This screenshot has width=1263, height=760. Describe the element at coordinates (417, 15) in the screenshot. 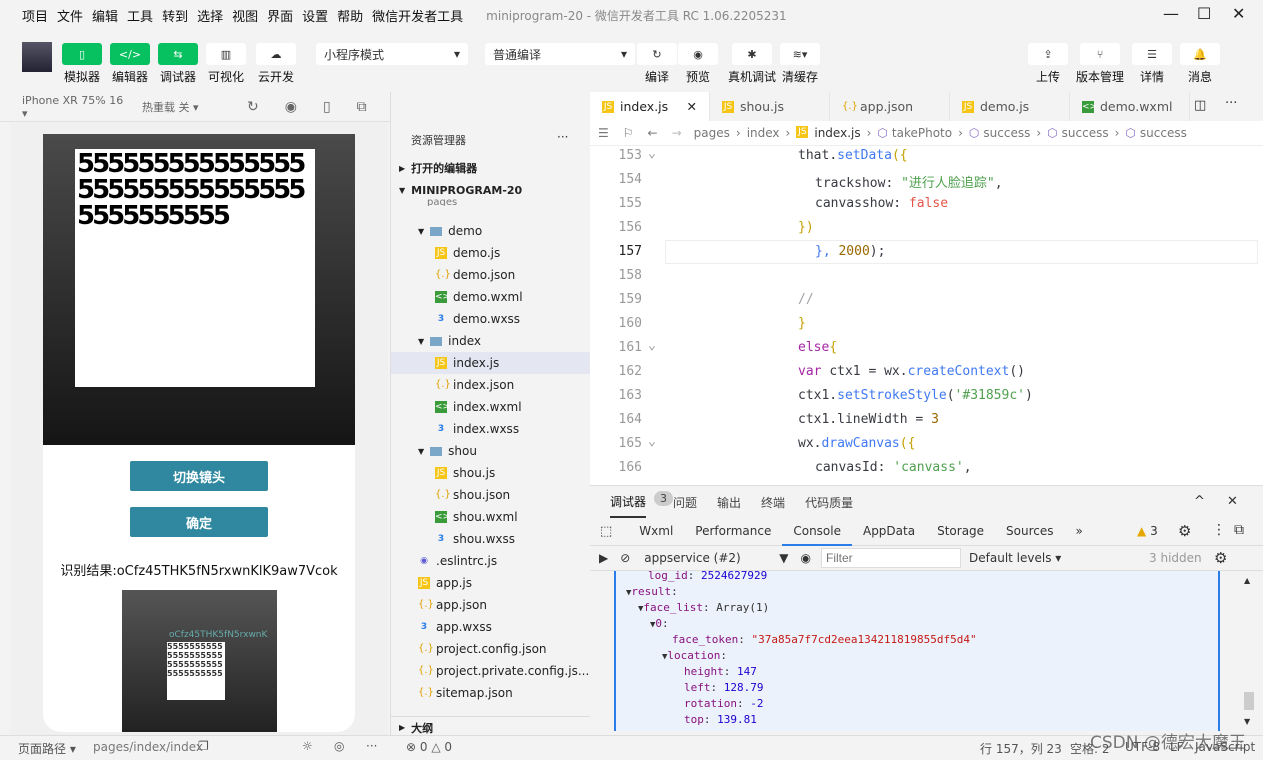

I see `menu-item: 微信开发者工具` at that location.